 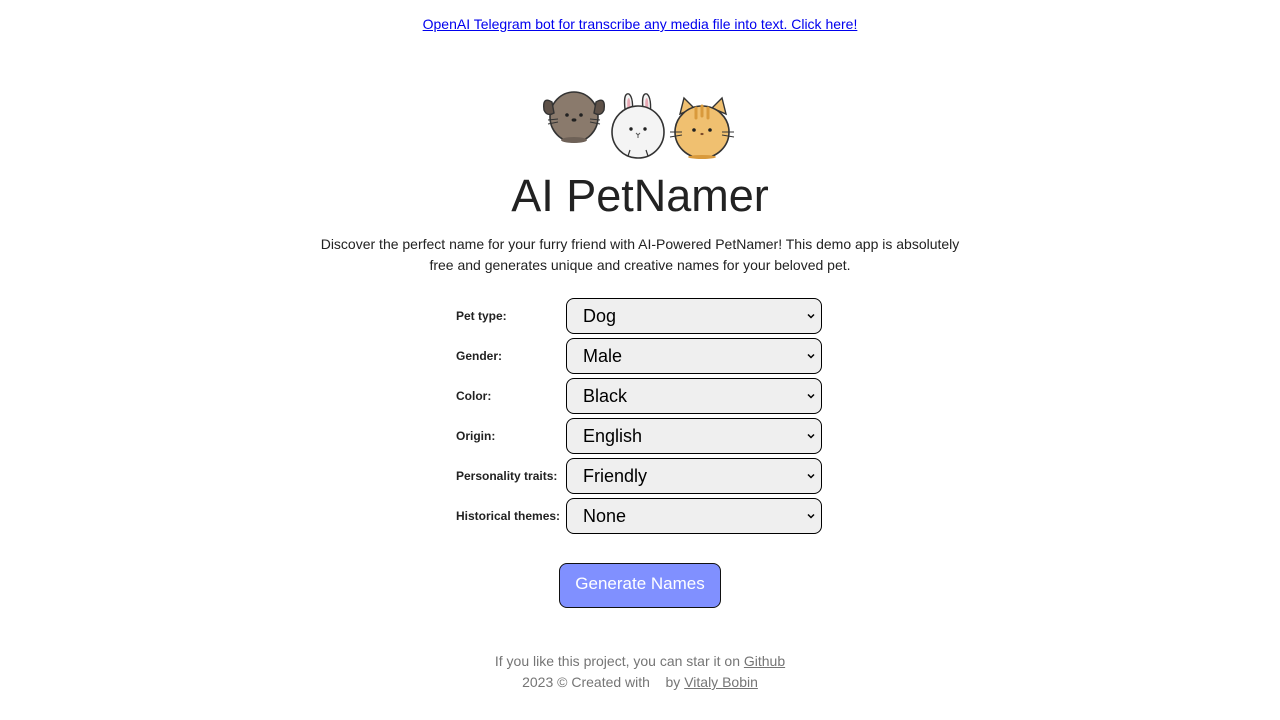 I want to click on page-title: AI PetNamer, so click(x=640, y=195).